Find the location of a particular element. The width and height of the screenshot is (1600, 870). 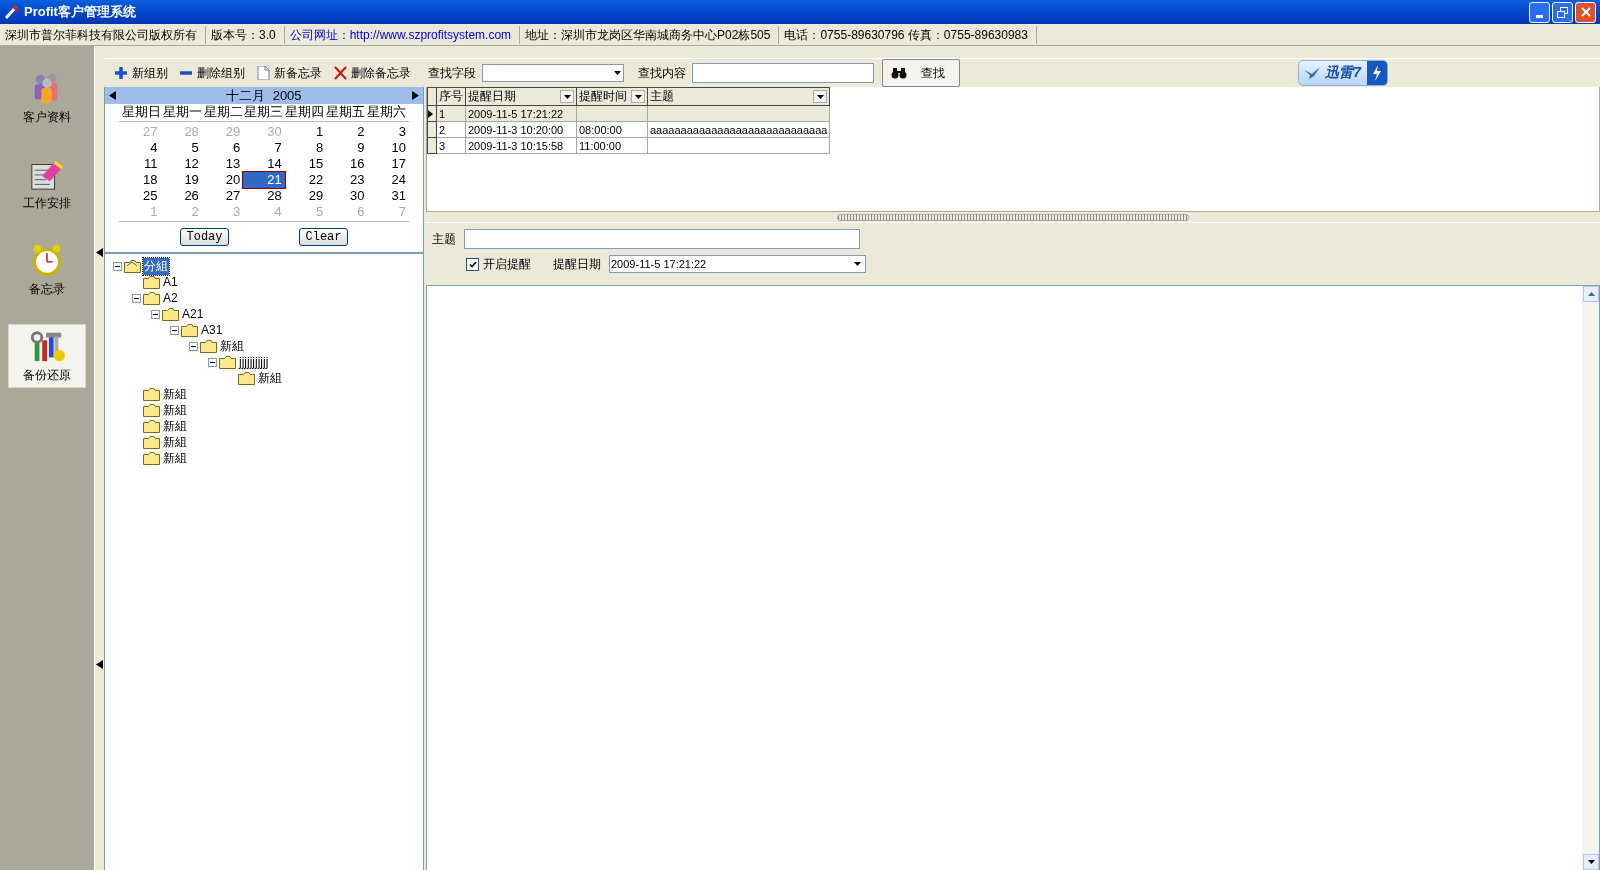

calendar-day: 24 is located at coordinates (388, 180).